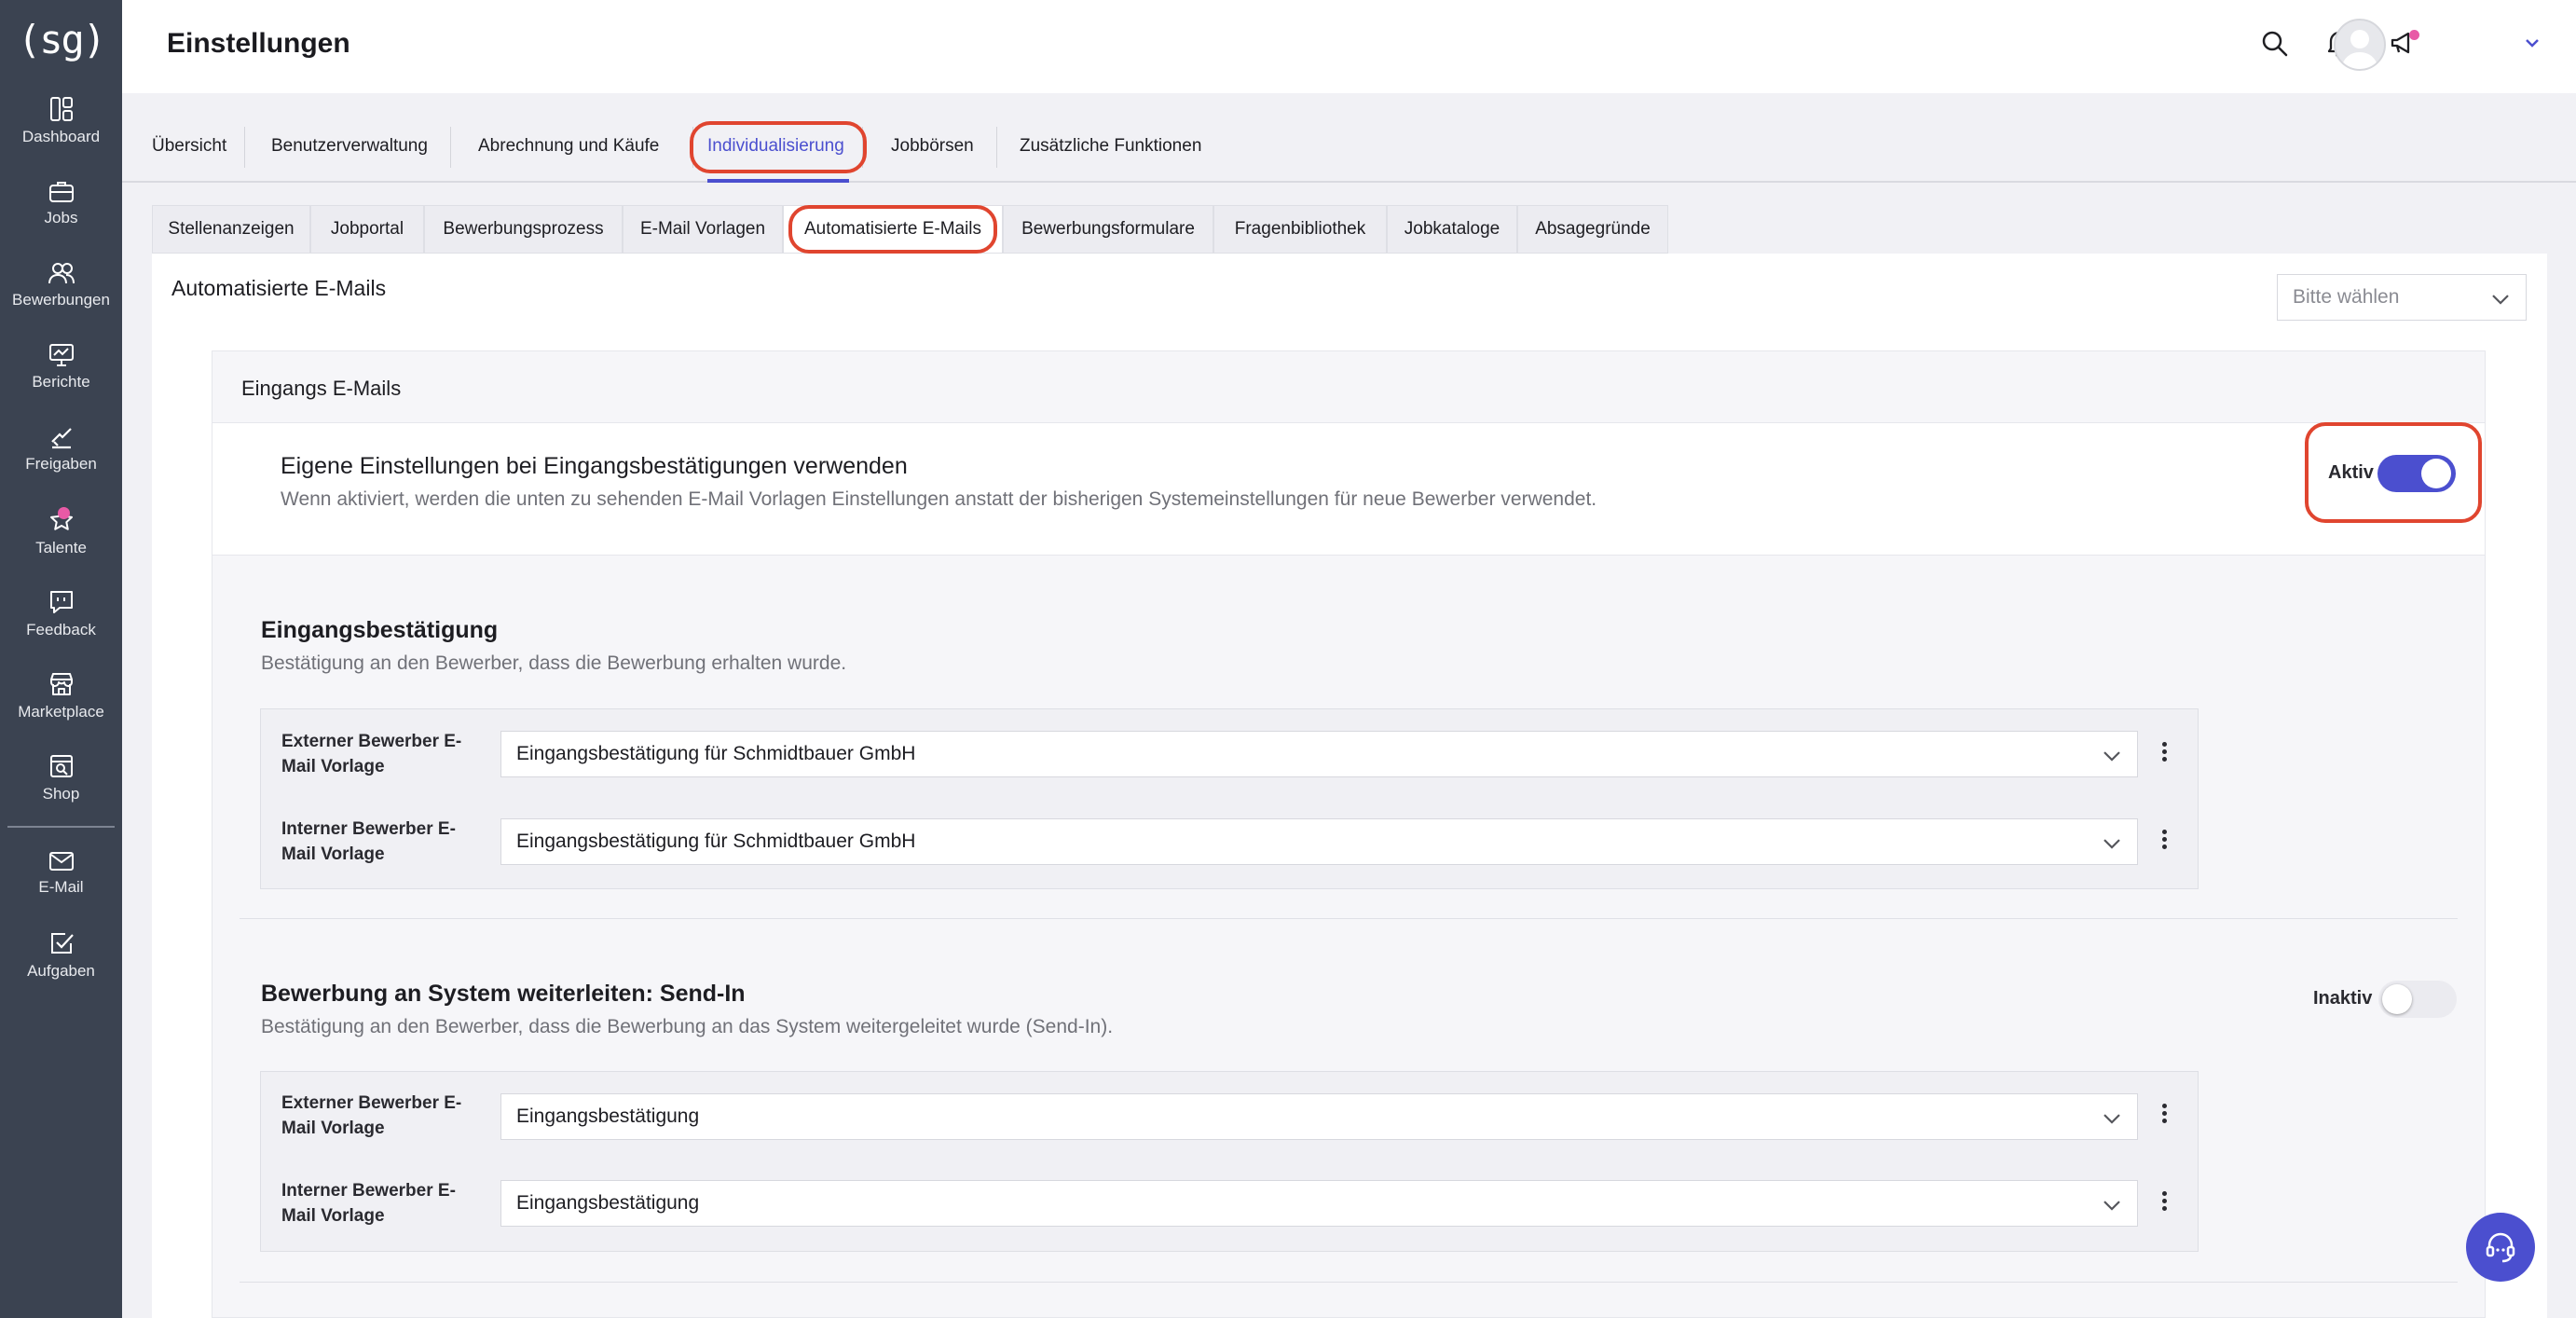 The width and height of the screenshot is (2576, 1318). What do you see at coordinates (1592, 229) in the screenshot?
I see `subtab-absagegruende: Absagegründe` at bounding box center [1592, 229].